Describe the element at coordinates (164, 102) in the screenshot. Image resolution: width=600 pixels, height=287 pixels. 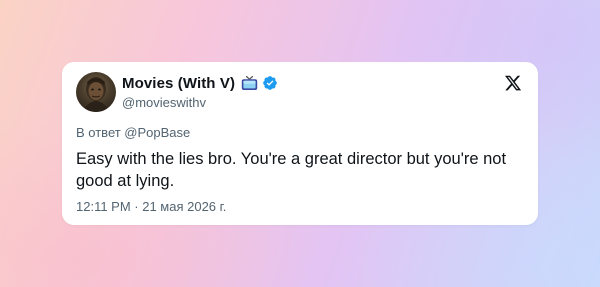
I see `user-handle: @movieswithv` at that location.